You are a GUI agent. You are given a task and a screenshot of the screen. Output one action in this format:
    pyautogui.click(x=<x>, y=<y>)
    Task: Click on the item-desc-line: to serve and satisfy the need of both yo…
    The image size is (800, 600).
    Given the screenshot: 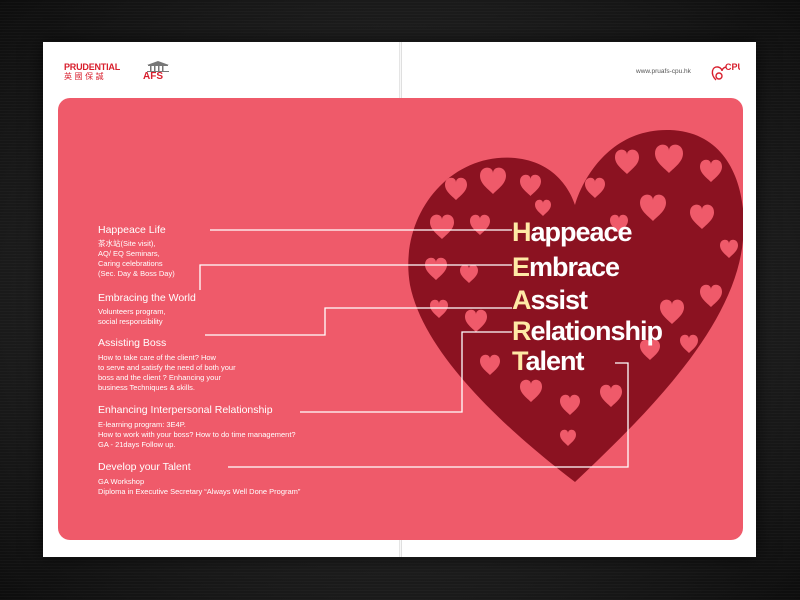 What is the action you would take?
    pyautogui.click(x=167, y=367)
    